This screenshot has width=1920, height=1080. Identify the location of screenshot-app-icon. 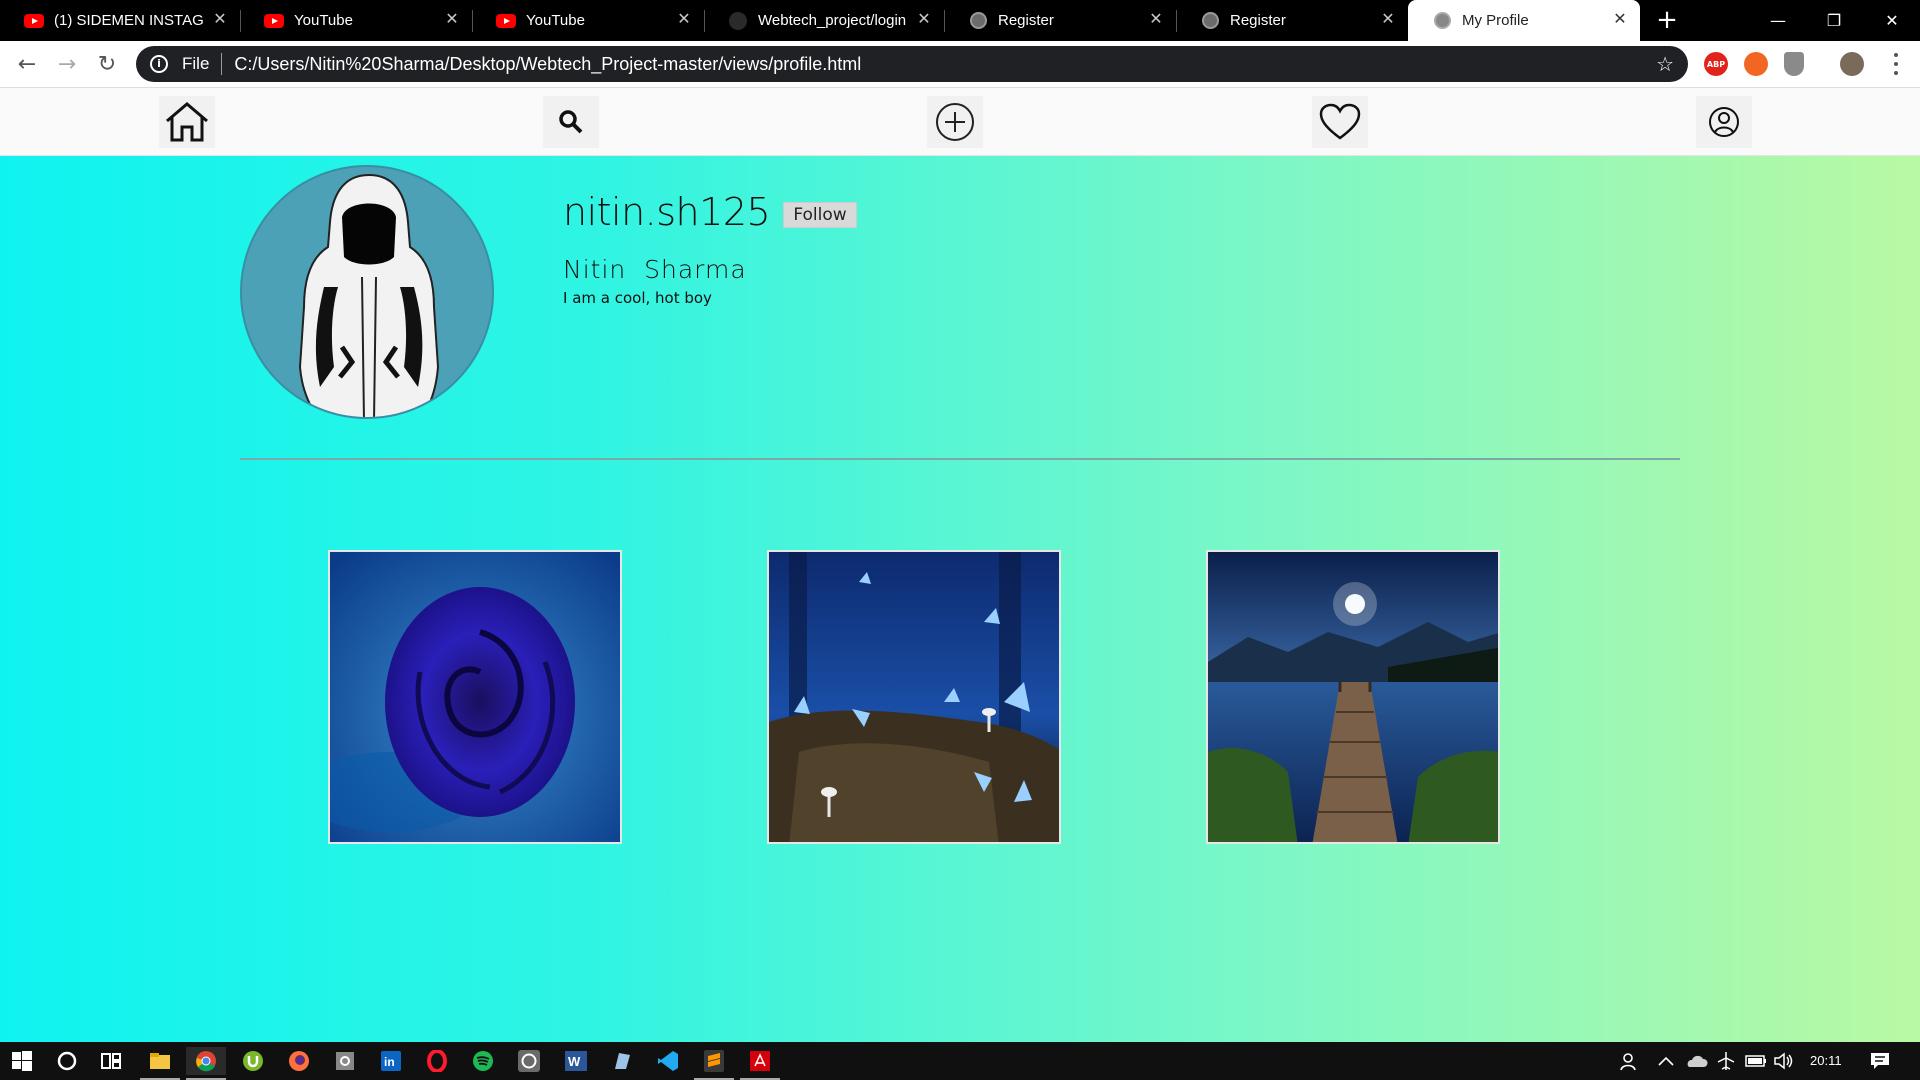
(345, 1061).